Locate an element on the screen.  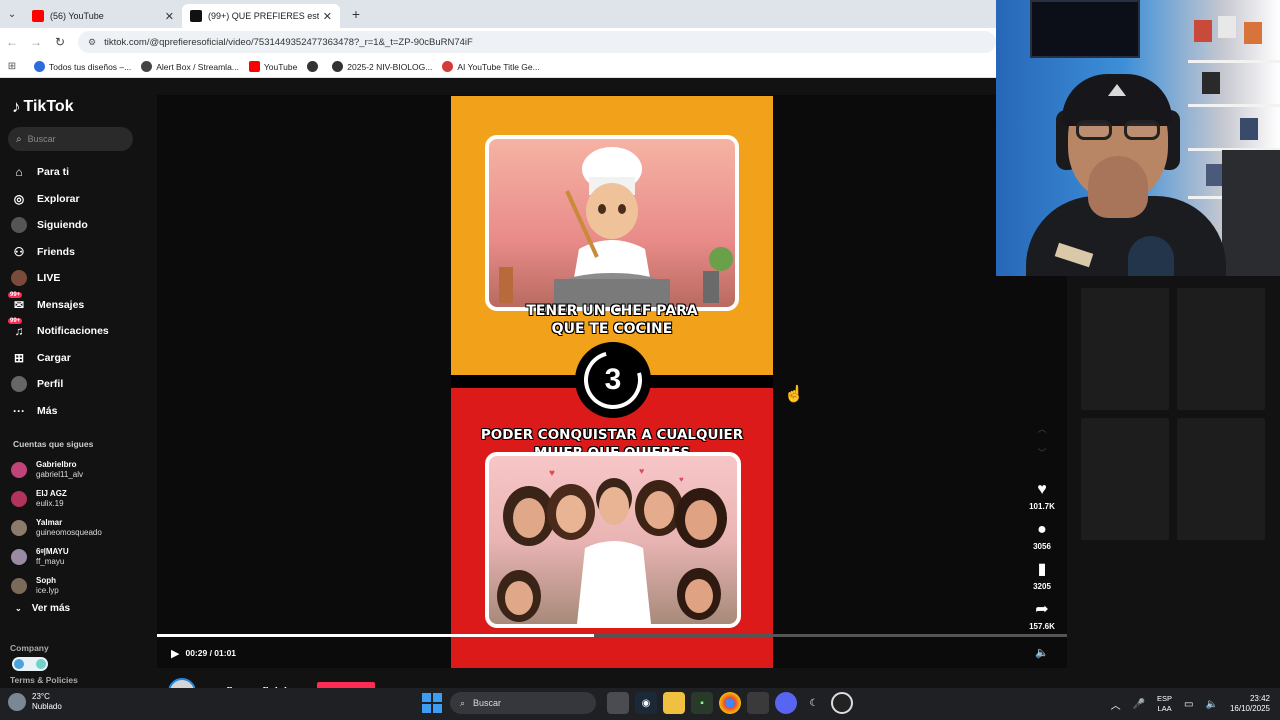
chrome-icon is located at coordinates (730, 703).